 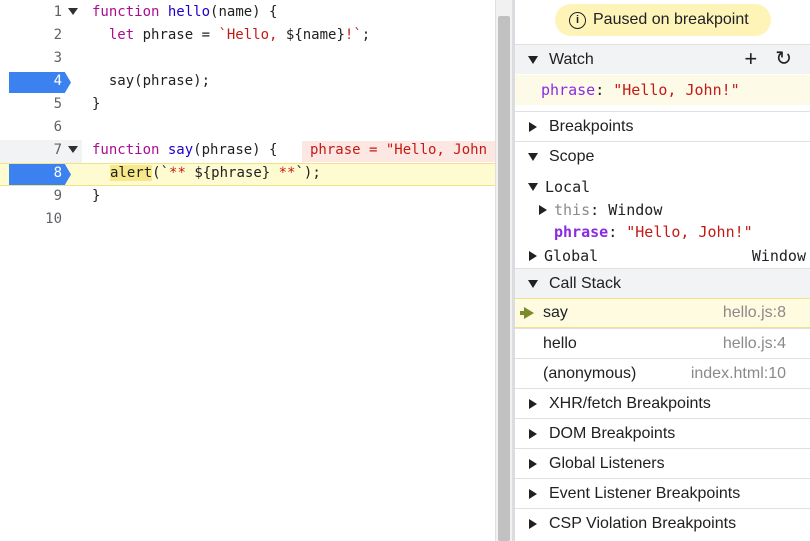 I want to click on frame-location: hello.js:4, so click(x=754, y=343).